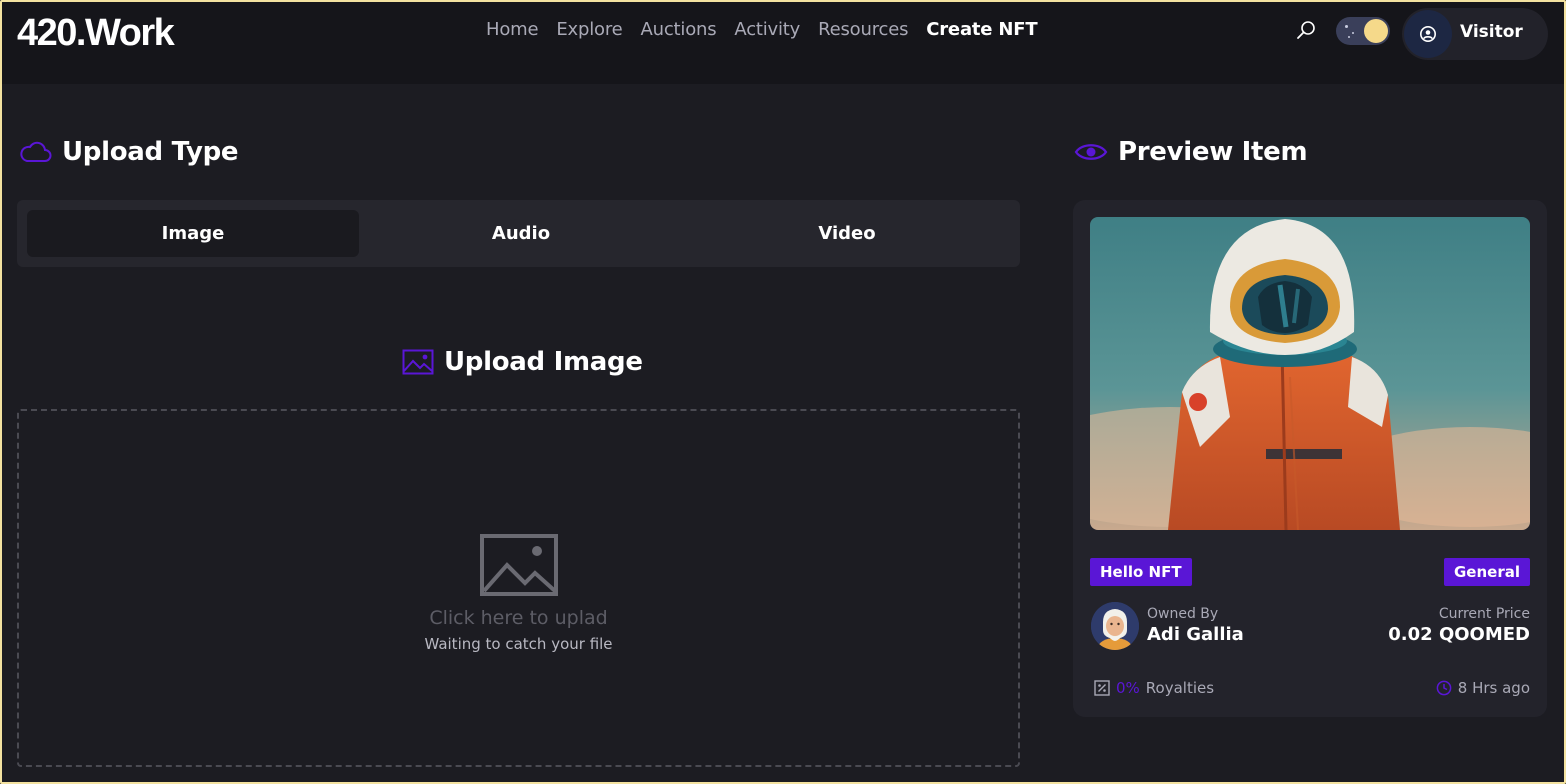 The height and width of the screenshot is (784, 1566). What do you see at coordinates (1115, 626) in the screenshot?
I see `owner-avatar` at bounding box center [1115, 626].